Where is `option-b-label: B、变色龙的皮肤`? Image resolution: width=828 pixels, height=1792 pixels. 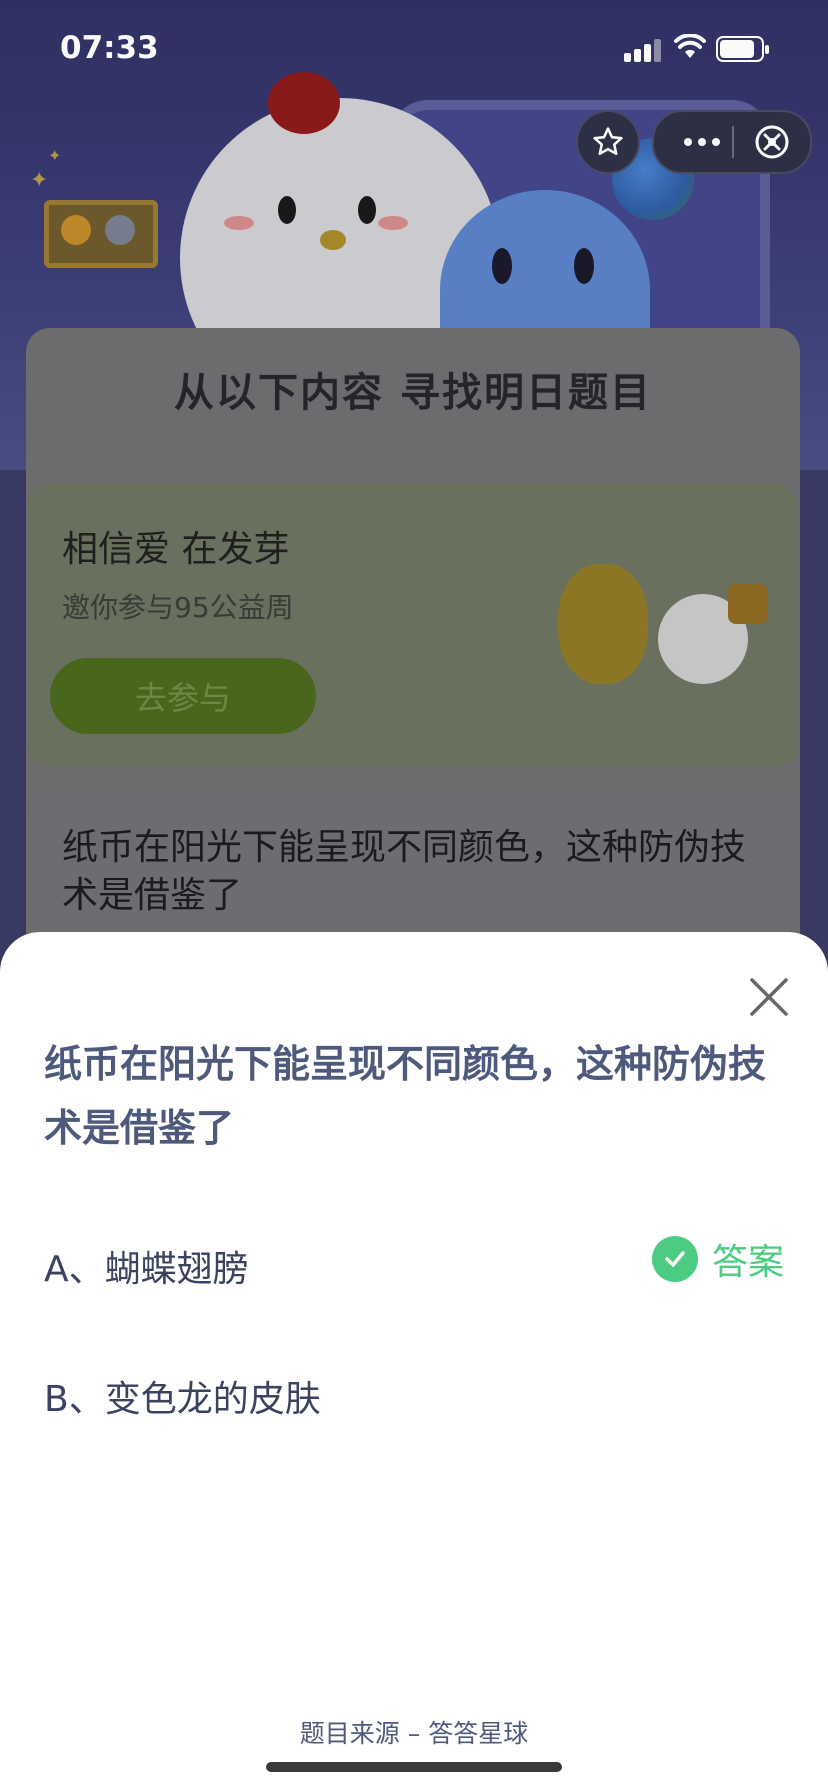
option-b-label: B、变色龙的皮肤 is located at coordinates (182, 1399).